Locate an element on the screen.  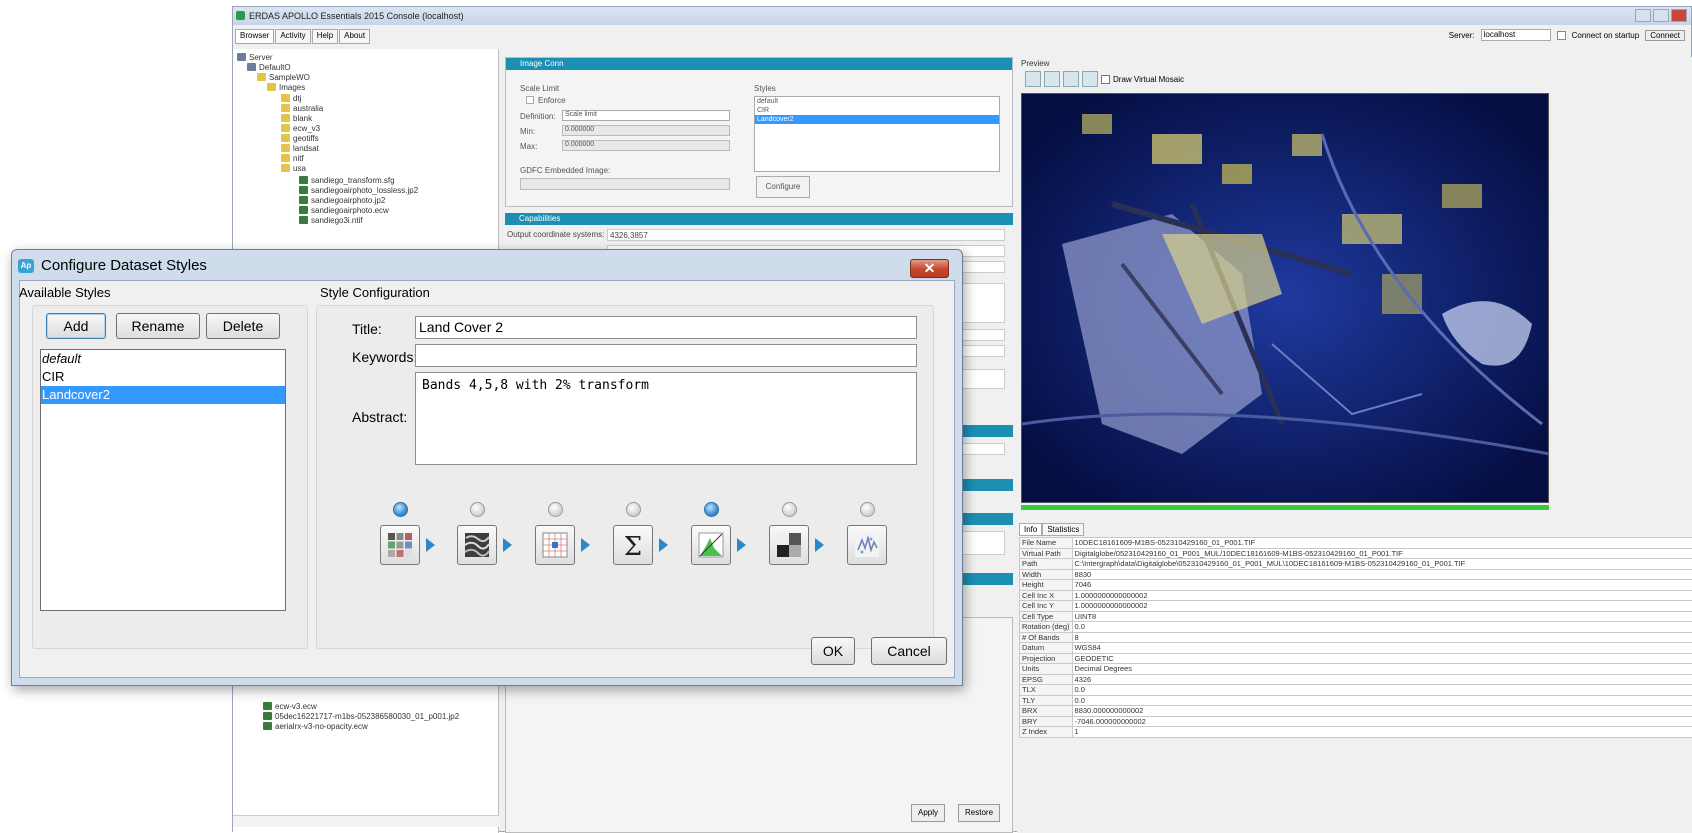
preview-label: Preview is located at coordinates (1035, 63).